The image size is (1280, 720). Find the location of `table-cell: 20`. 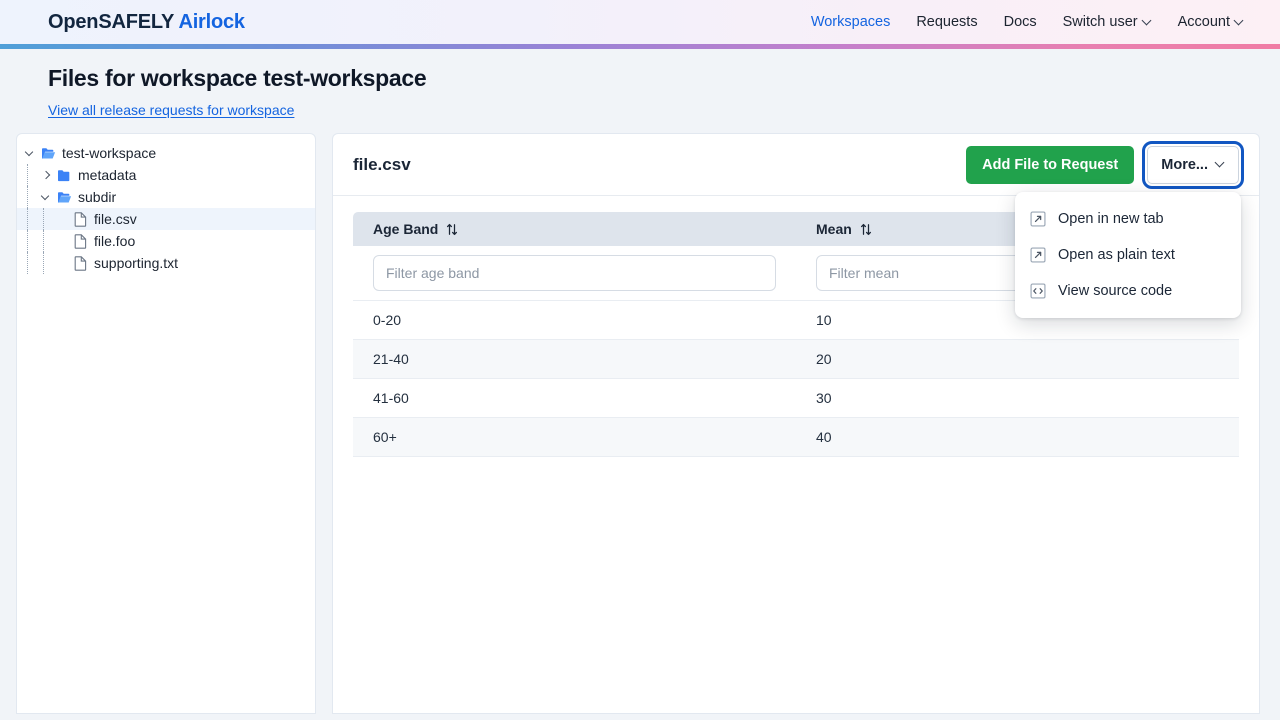

table-cell: 20 is located at coordinates (1017, 359).